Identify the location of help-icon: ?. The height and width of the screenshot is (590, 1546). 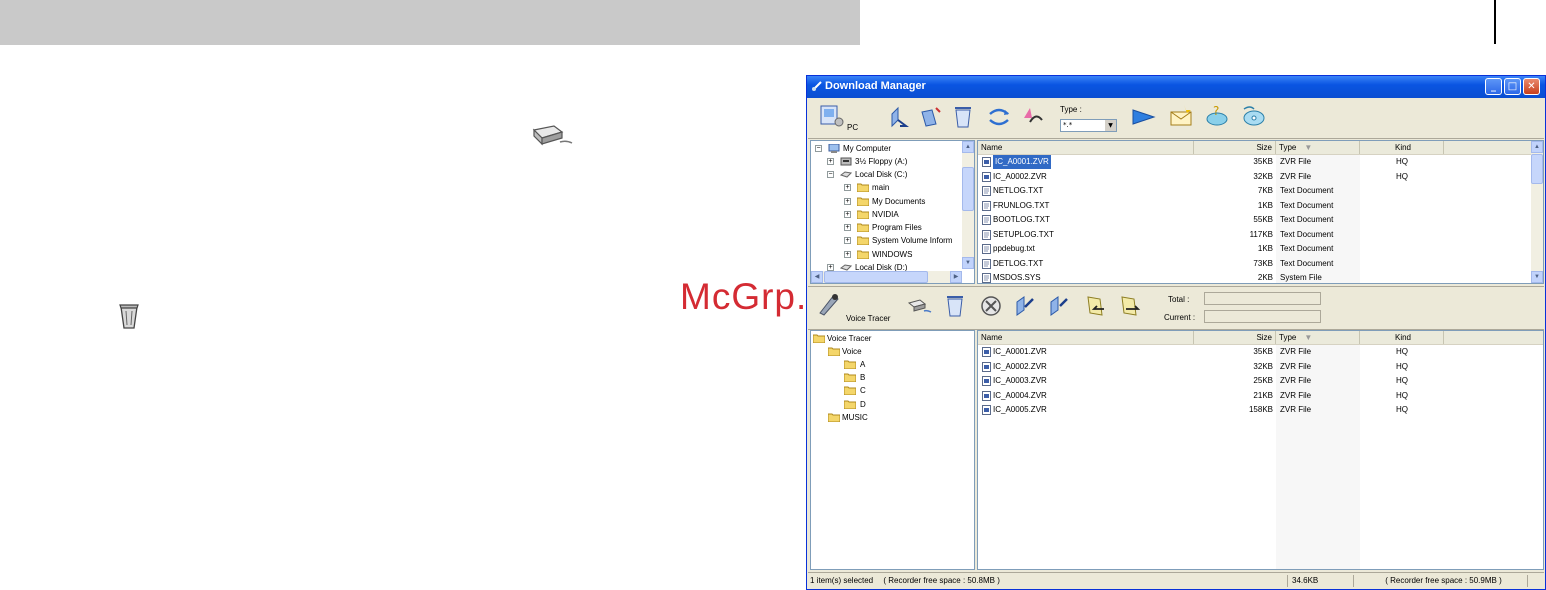
(1217, 116).